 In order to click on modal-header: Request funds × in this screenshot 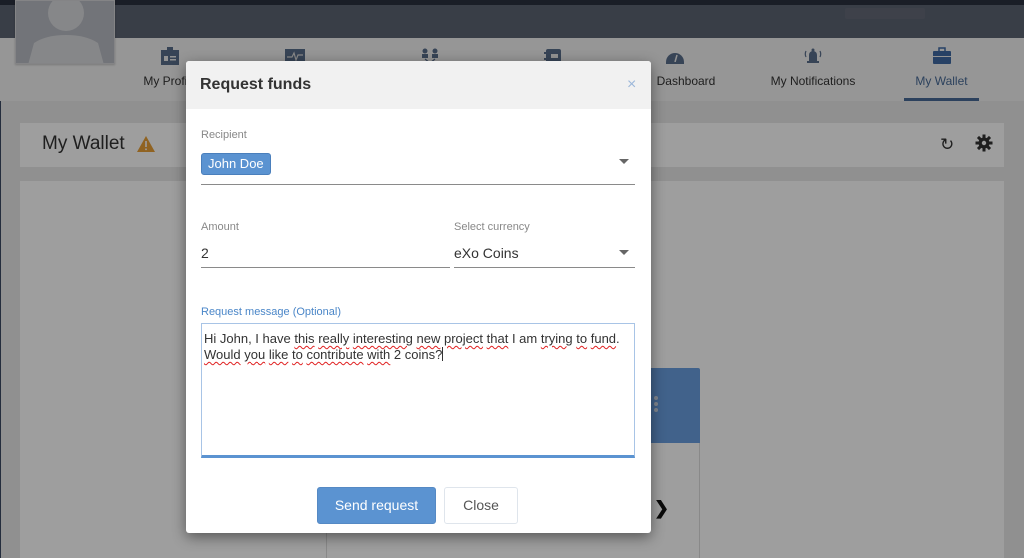, I will do `click(418, 85)`.